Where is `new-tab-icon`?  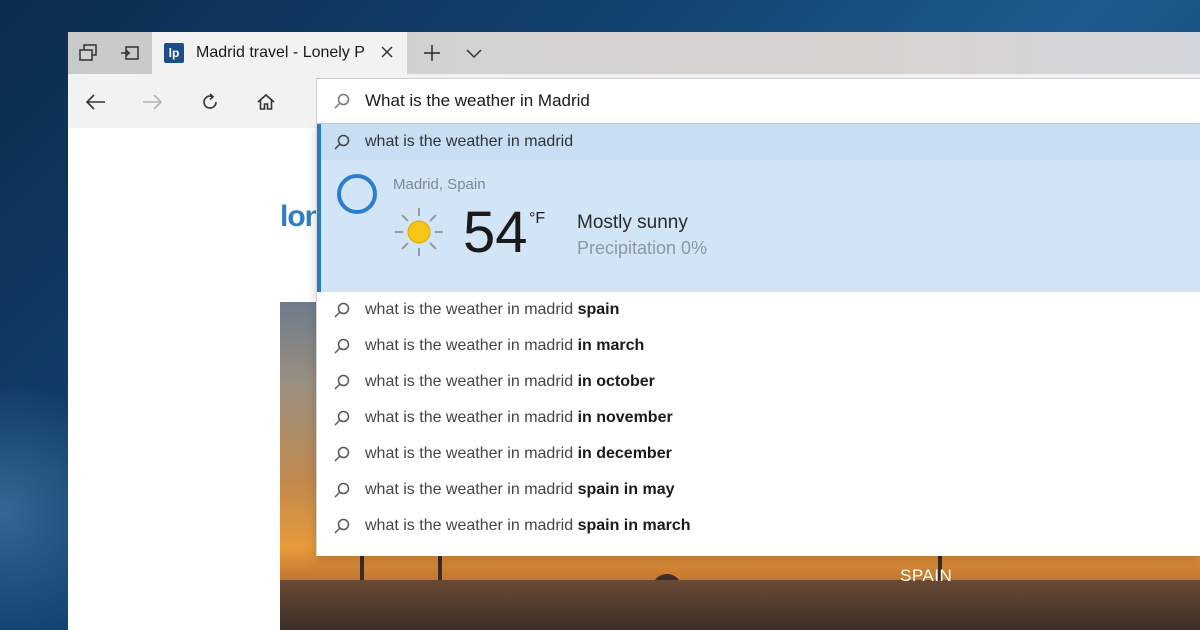
new-tab-icon is located at coordinates (432, 53).